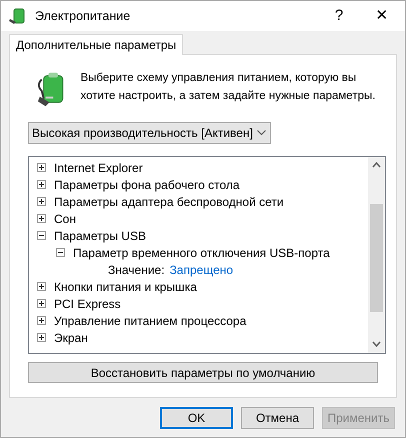 The height and width of the screenshot is (438, 406). I want to click on scrollbar, so click(376, 255).